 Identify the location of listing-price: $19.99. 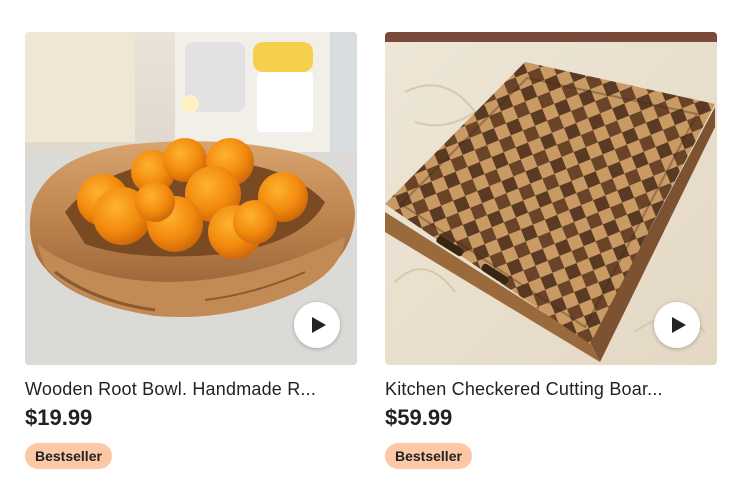
(59, 417).